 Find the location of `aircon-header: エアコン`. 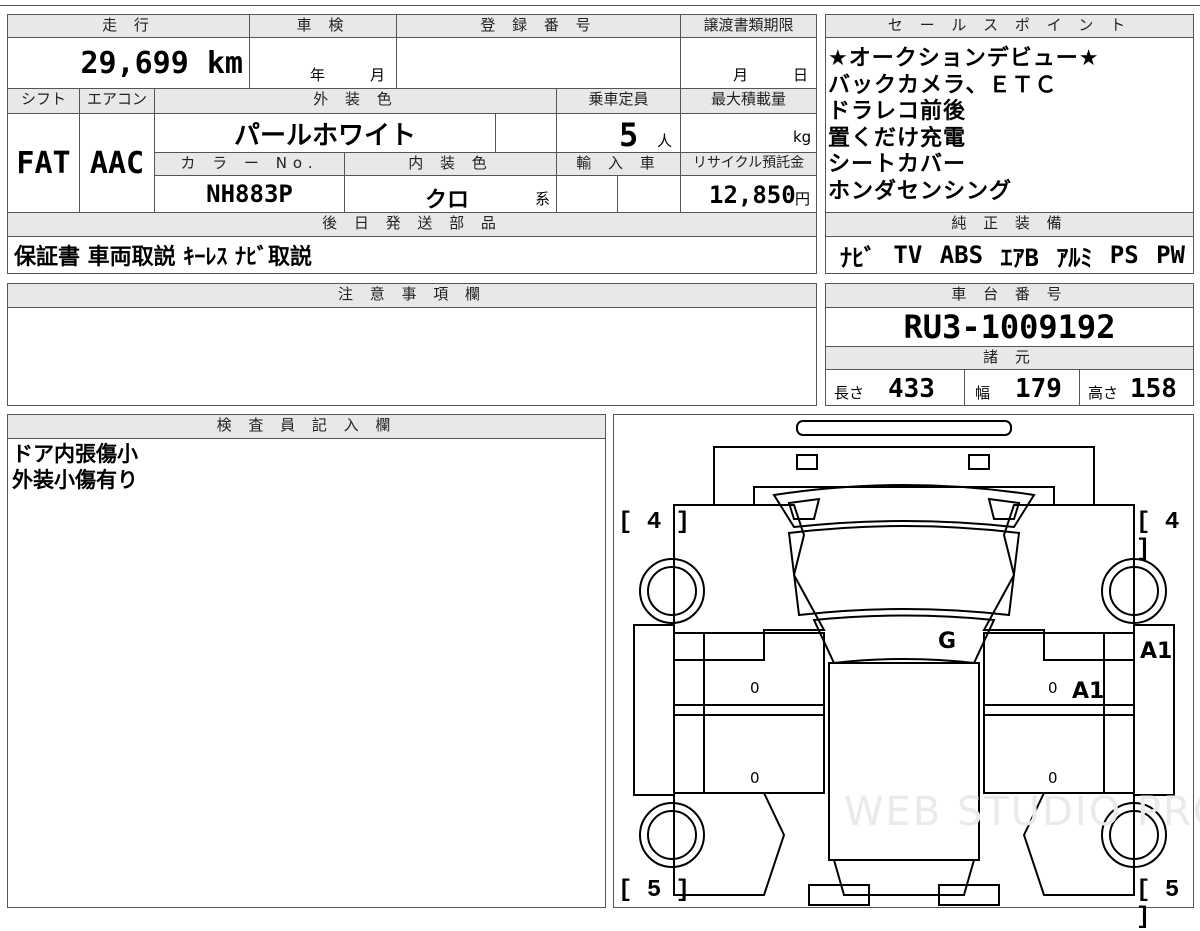

aircon-header: エアコン is located at coordinates (117, 101).